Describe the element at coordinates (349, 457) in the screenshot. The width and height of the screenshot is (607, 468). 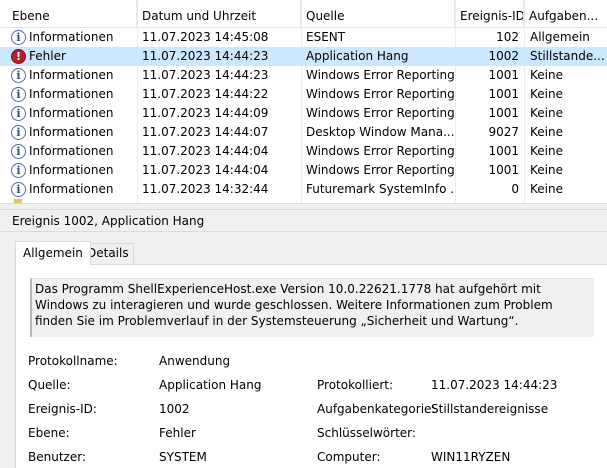
I see `computer-label: Computer:` at that location.